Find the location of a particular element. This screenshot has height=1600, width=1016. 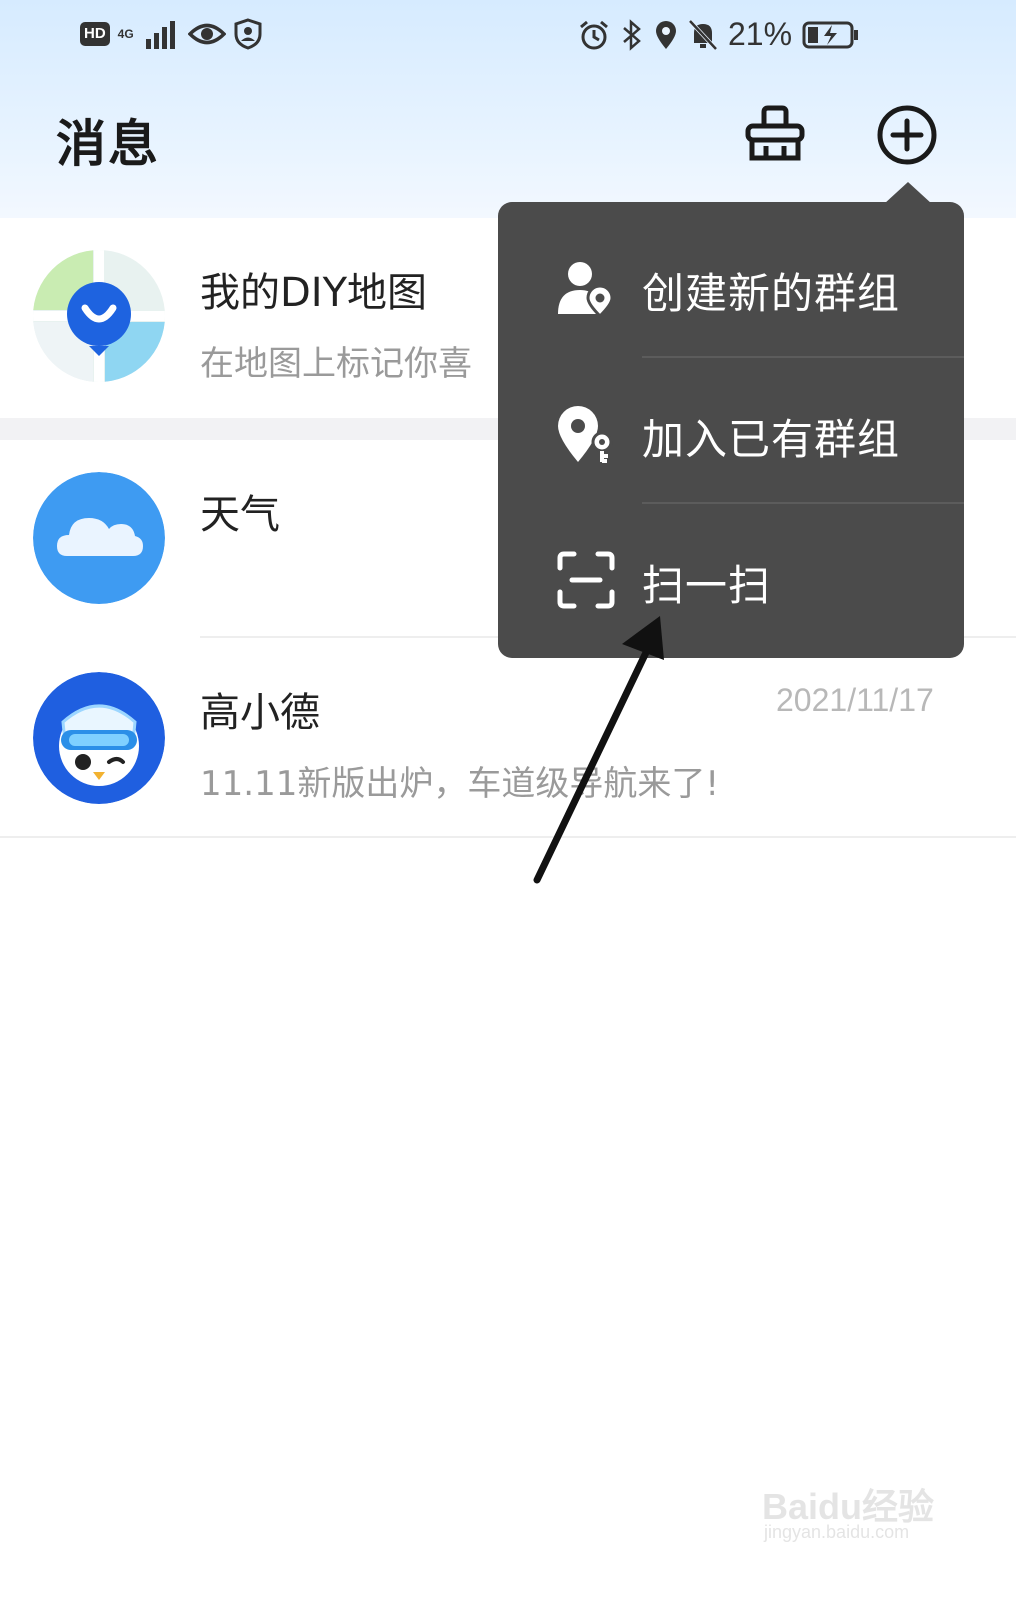

create-group-icon is located at coordinates (586, 290).